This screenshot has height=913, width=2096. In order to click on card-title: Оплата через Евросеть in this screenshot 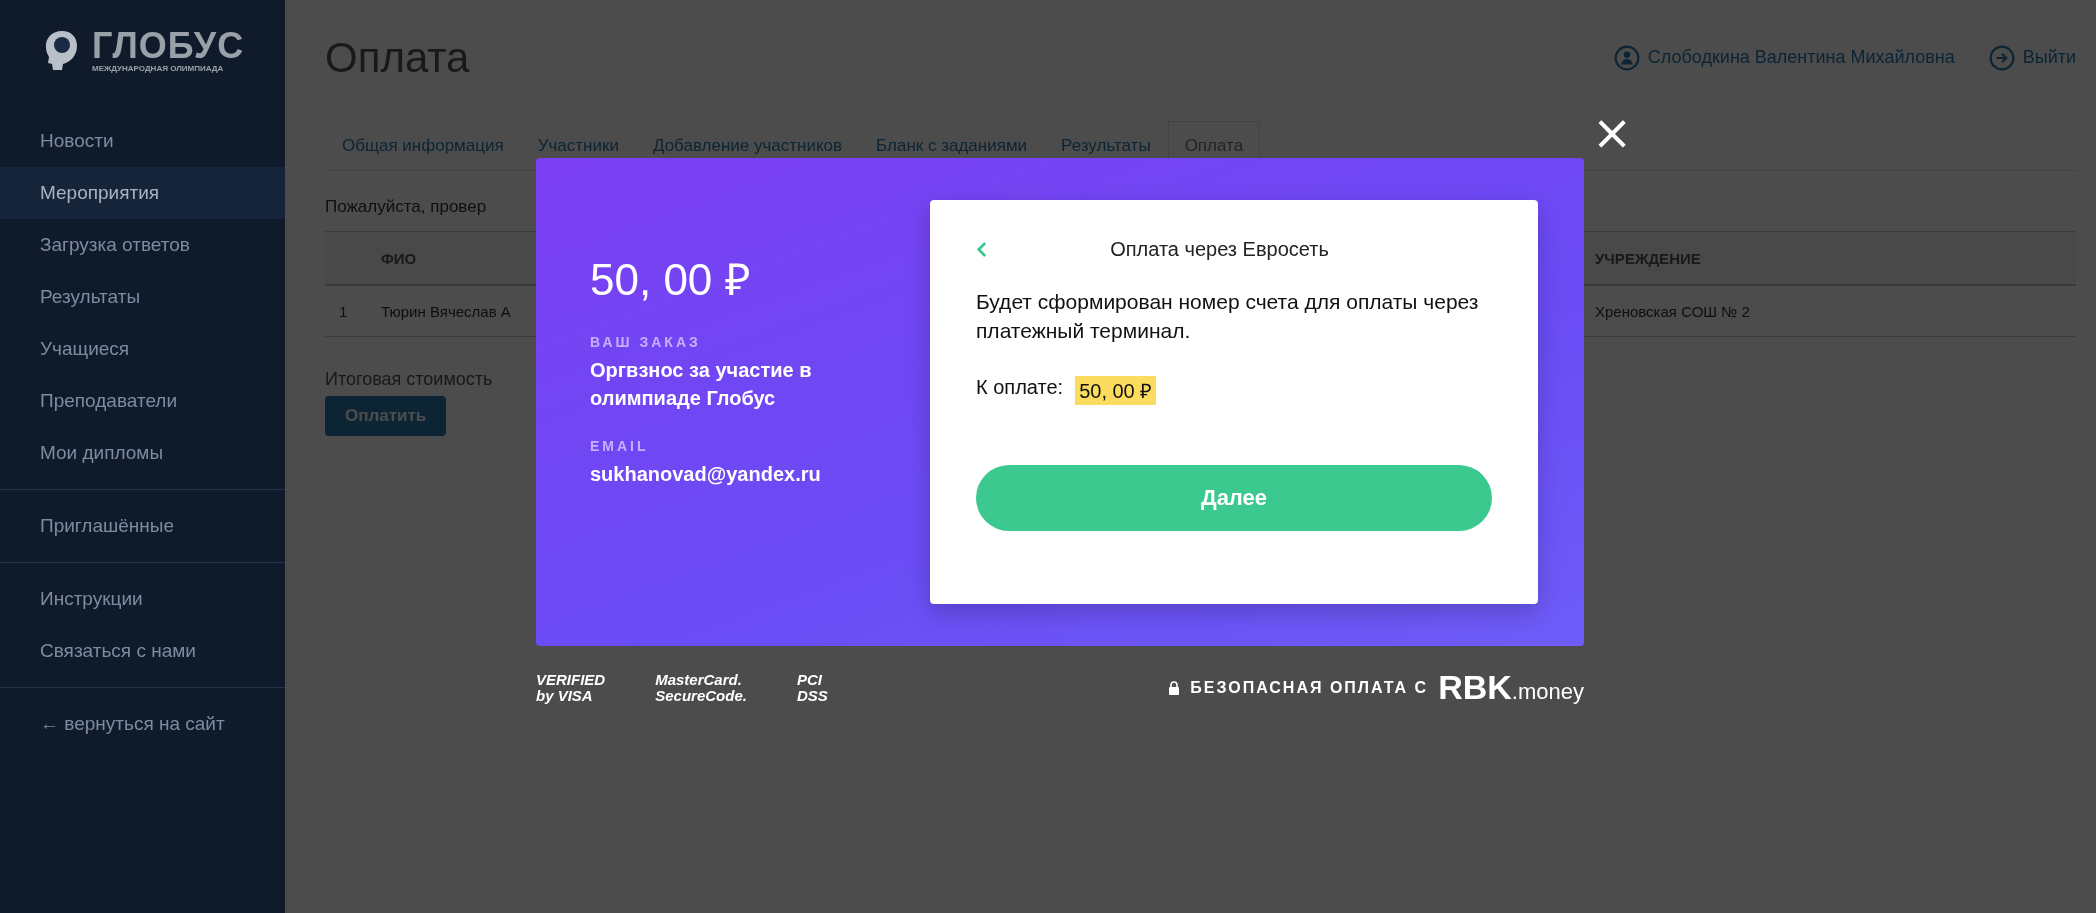, I will do `click(1219, 249)`.